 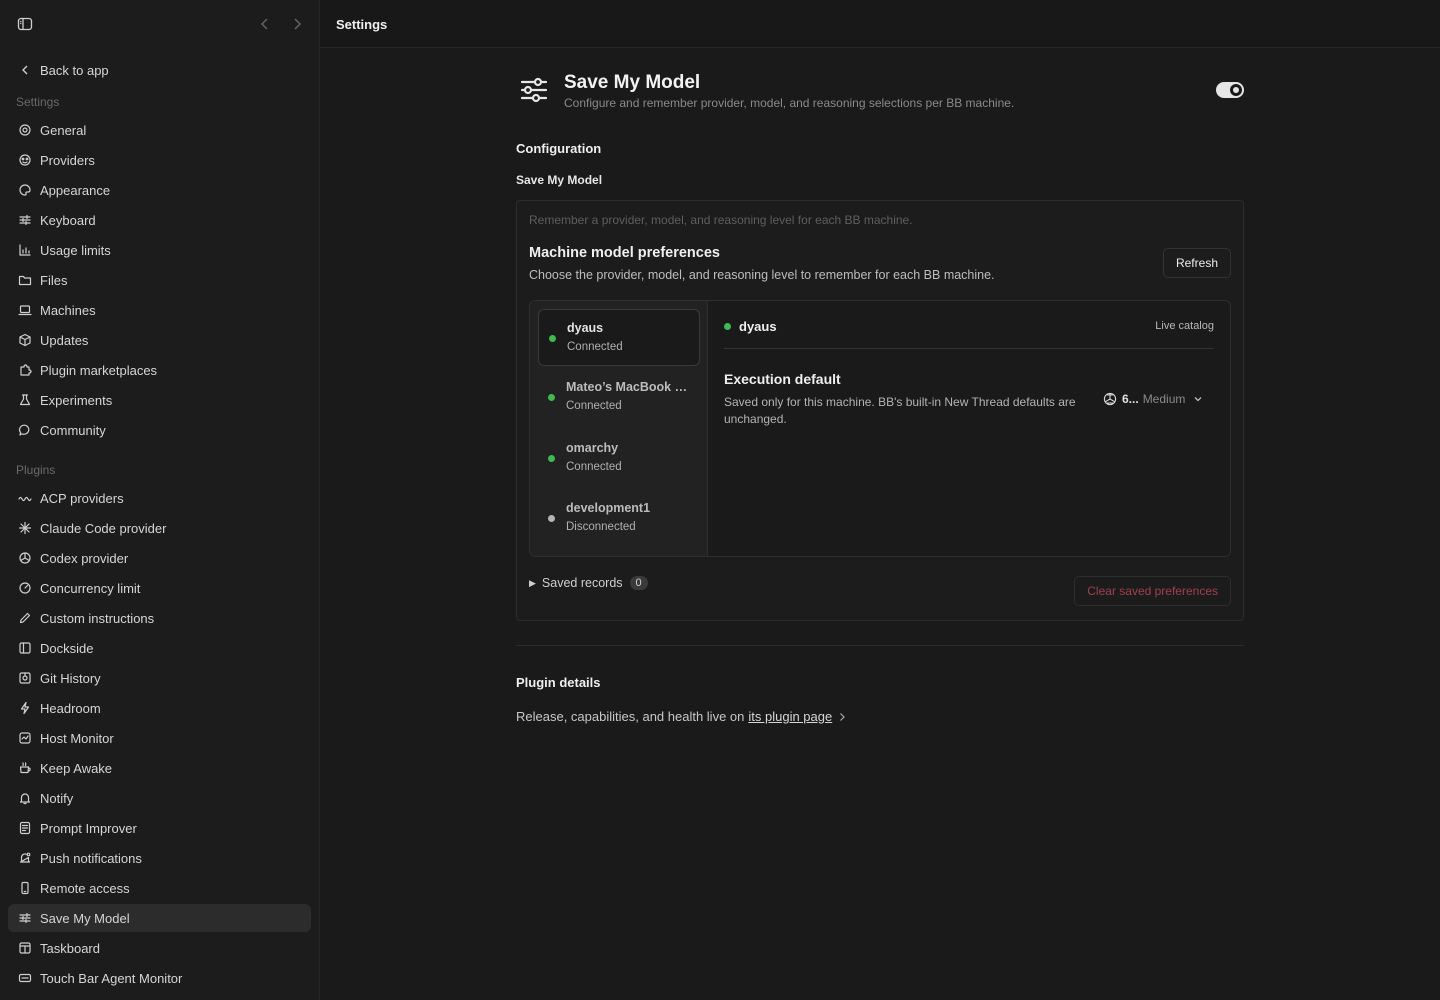 I want to click on detail-divider, so click(x=969, y=348).